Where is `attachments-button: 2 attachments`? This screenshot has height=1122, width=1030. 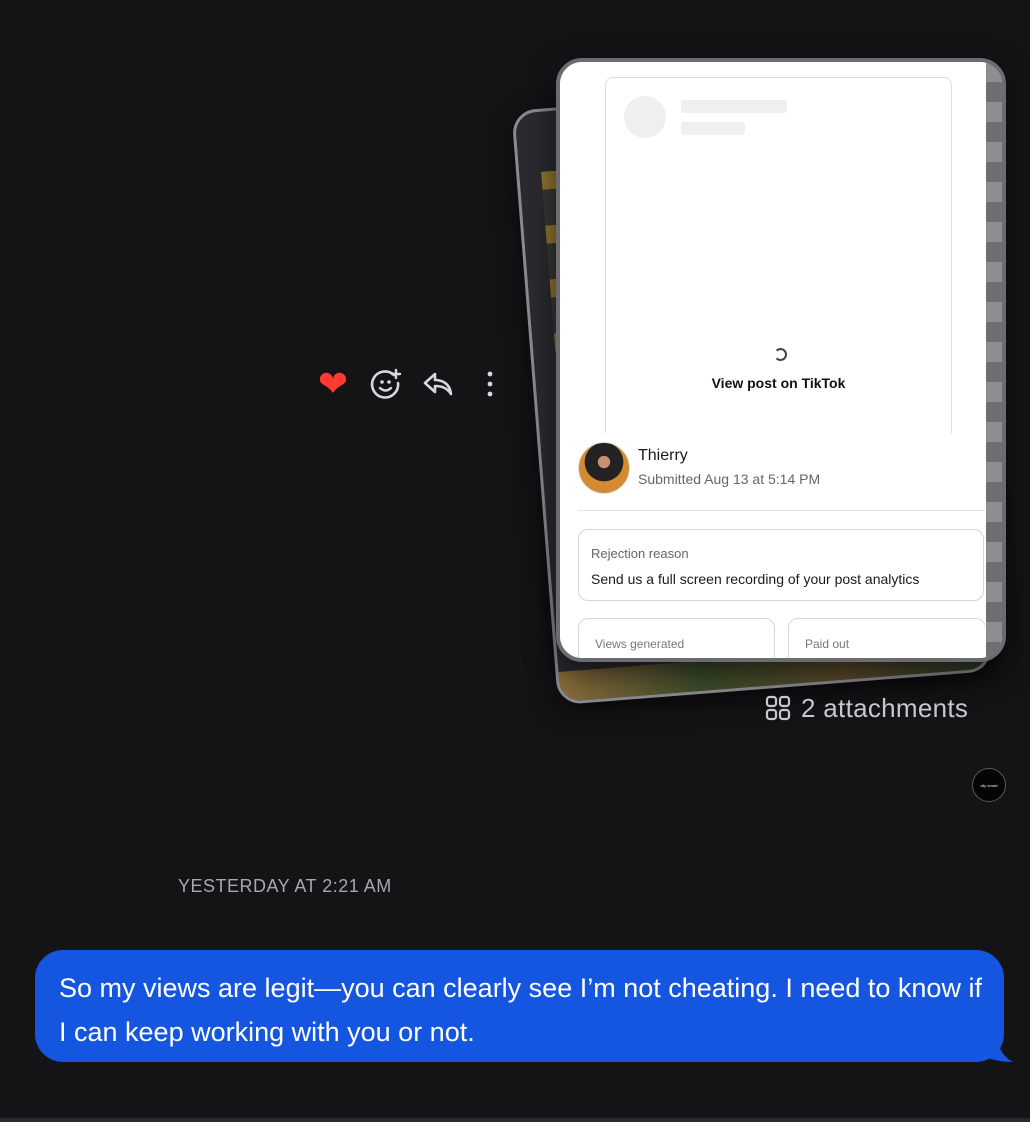
attachments-button: 2 attachments is located at coordinates (866, 708).